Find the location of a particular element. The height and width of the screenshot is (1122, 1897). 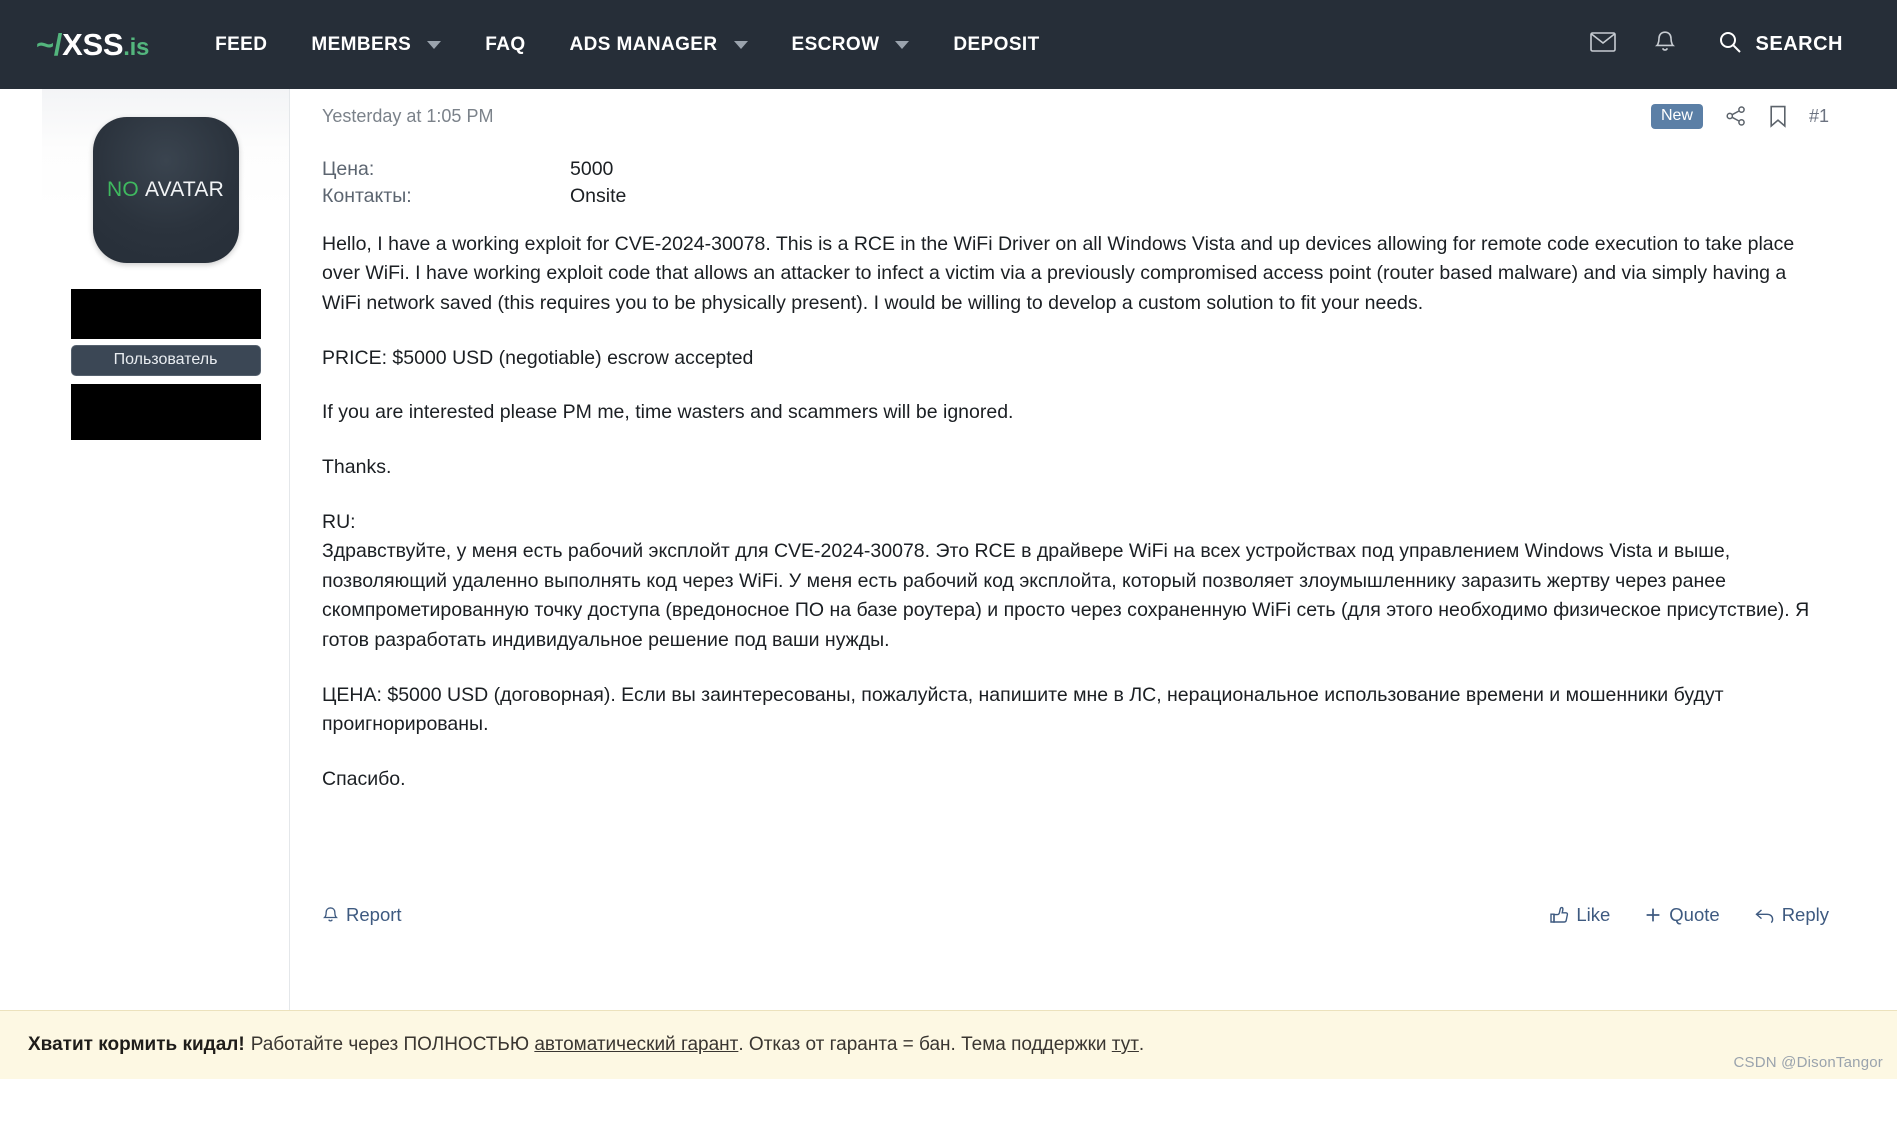

nav-item-deposit: DEPOSIT is located at coordinates (996, 44).